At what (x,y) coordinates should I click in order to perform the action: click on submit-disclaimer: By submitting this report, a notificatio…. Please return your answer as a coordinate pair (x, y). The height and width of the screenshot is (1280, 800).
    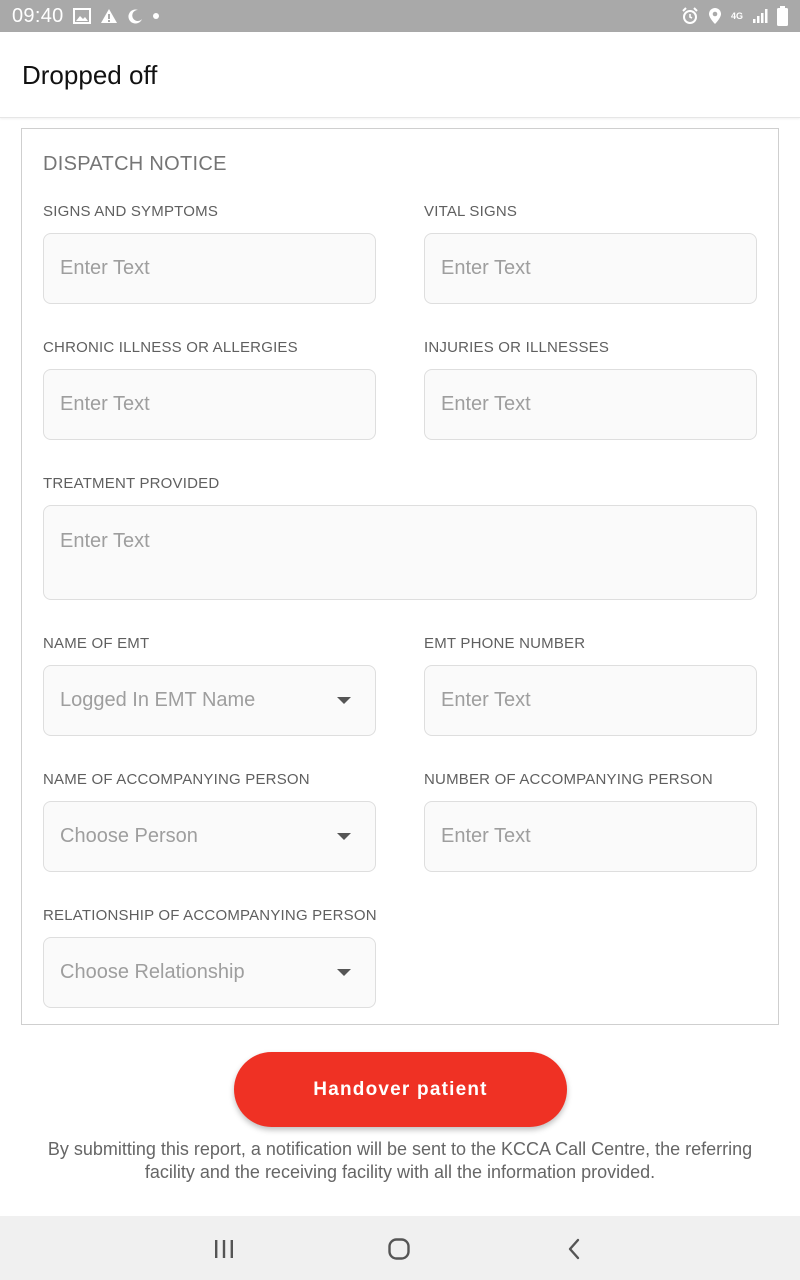
    Looking at the image, I should click on (400, 1160).